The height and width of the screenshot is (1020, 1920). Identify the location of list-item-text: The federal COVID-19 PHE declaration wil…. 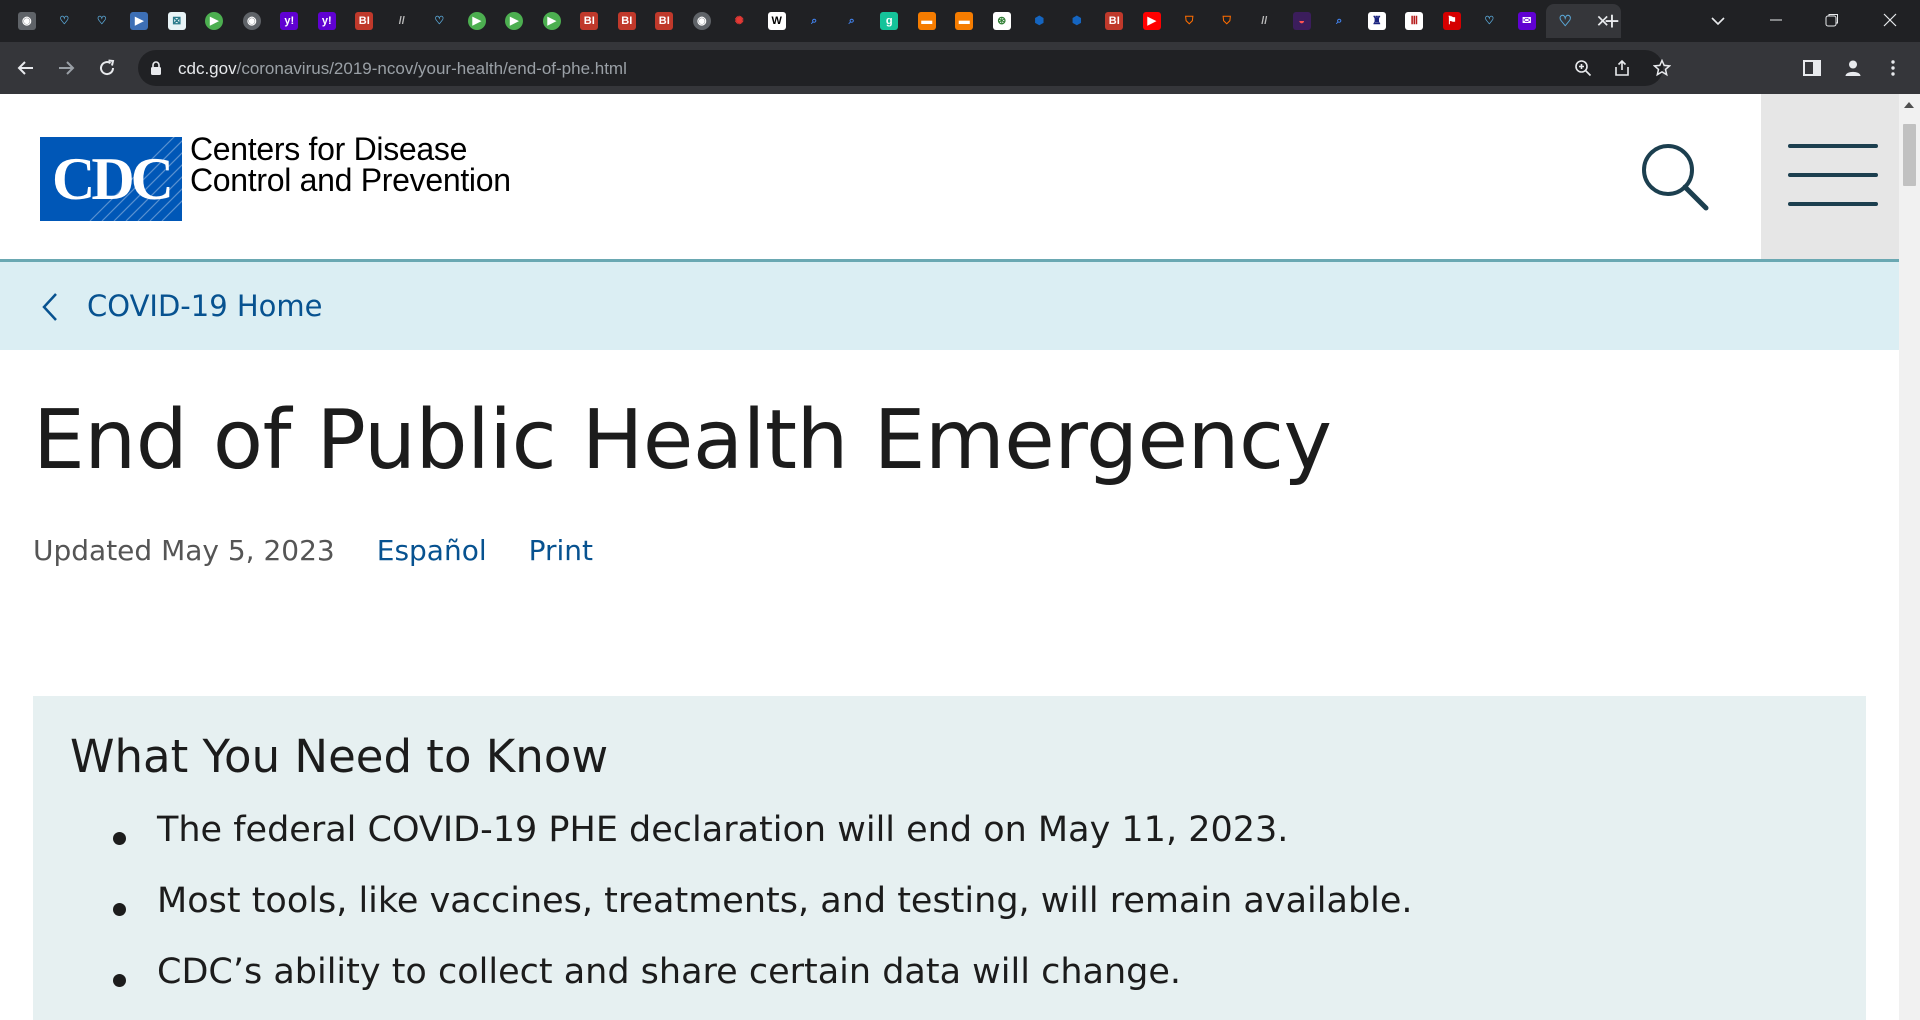
(723, 830).